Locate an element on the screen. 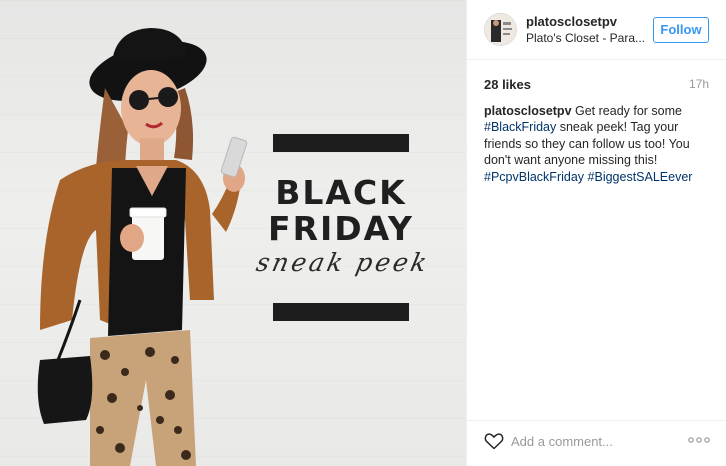 The height and width of the screenshot is (466, 726). promo-headline-line-1: BLACK is located at coordinates (341, 192).